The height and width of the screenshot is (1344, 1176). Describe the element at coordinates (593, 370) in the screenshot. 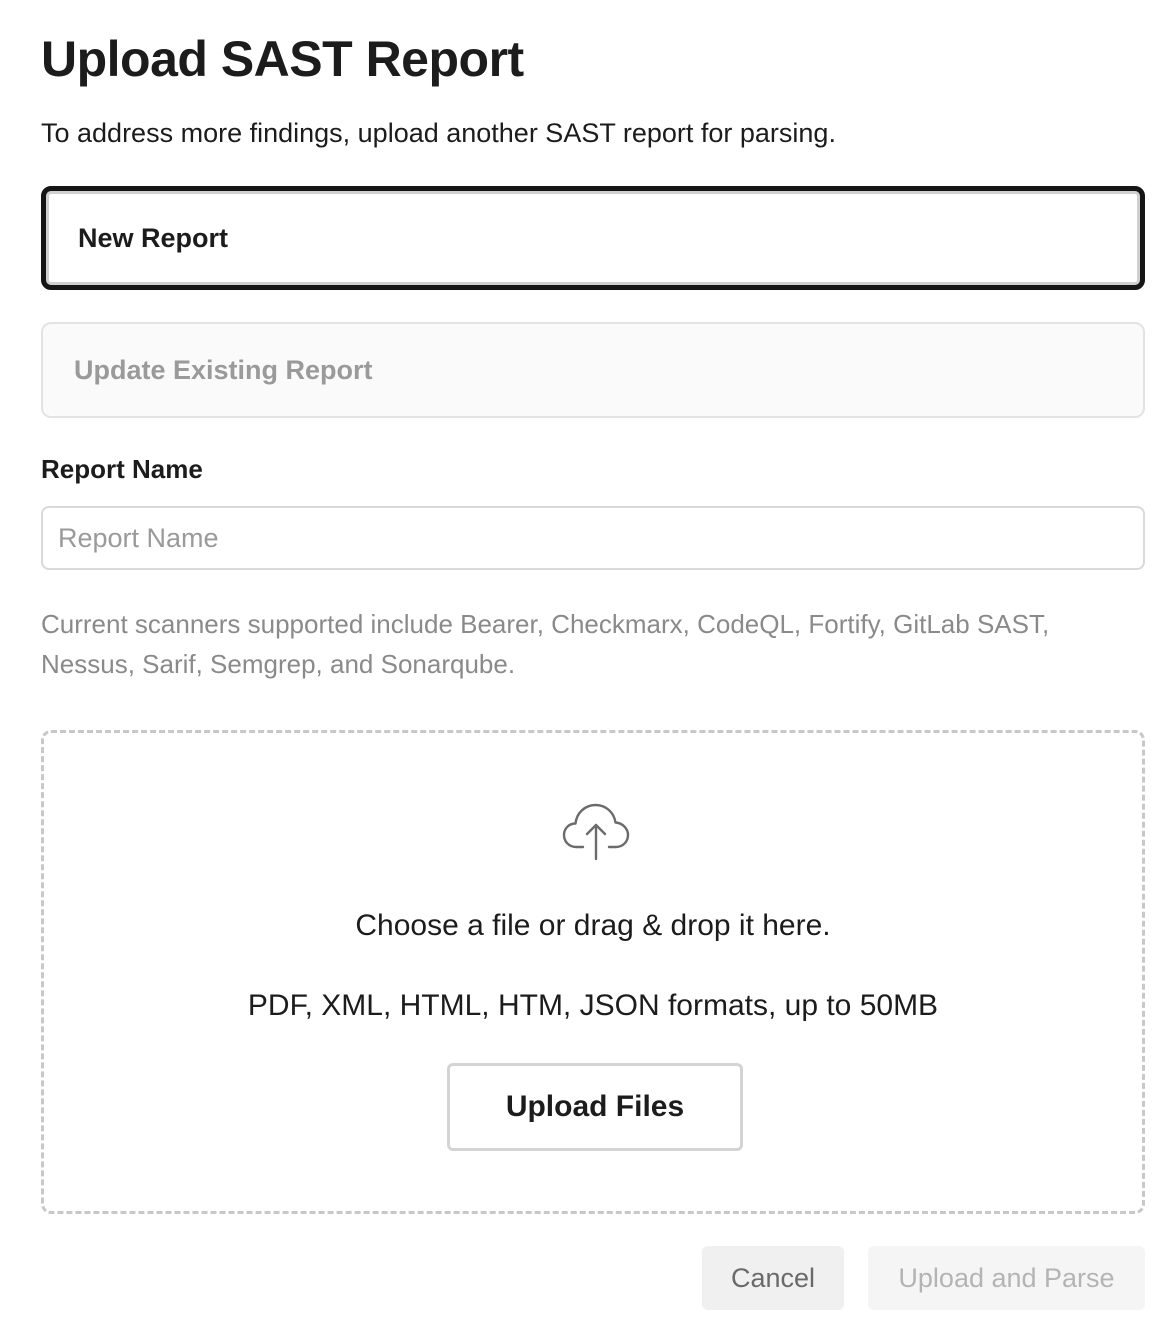

I see `update-existing-report-option: Update Existing Report` at that location.